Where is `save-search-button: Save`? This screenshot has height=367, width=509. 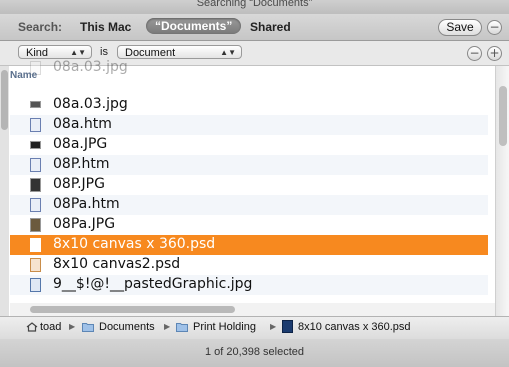 save-search-button: Save is located at coordinates (460, 27).